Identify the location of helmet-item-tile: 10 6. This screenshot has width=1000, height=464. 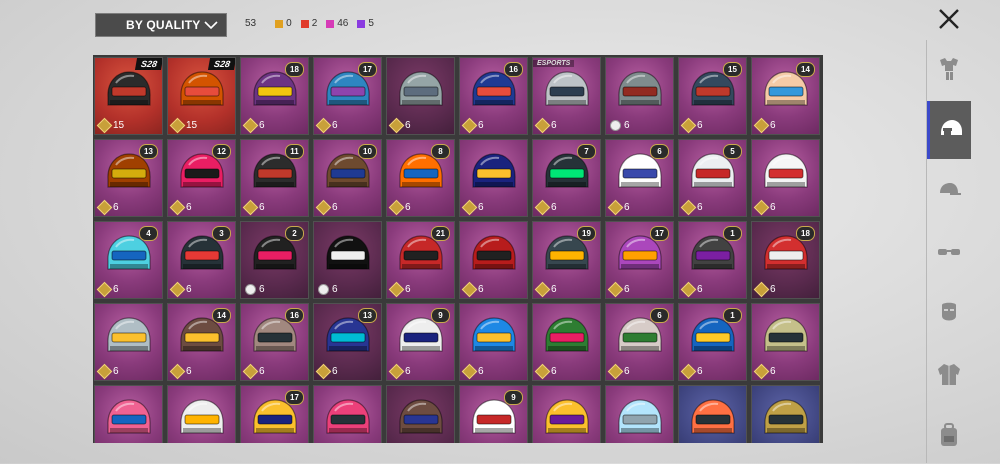
(347, 178).